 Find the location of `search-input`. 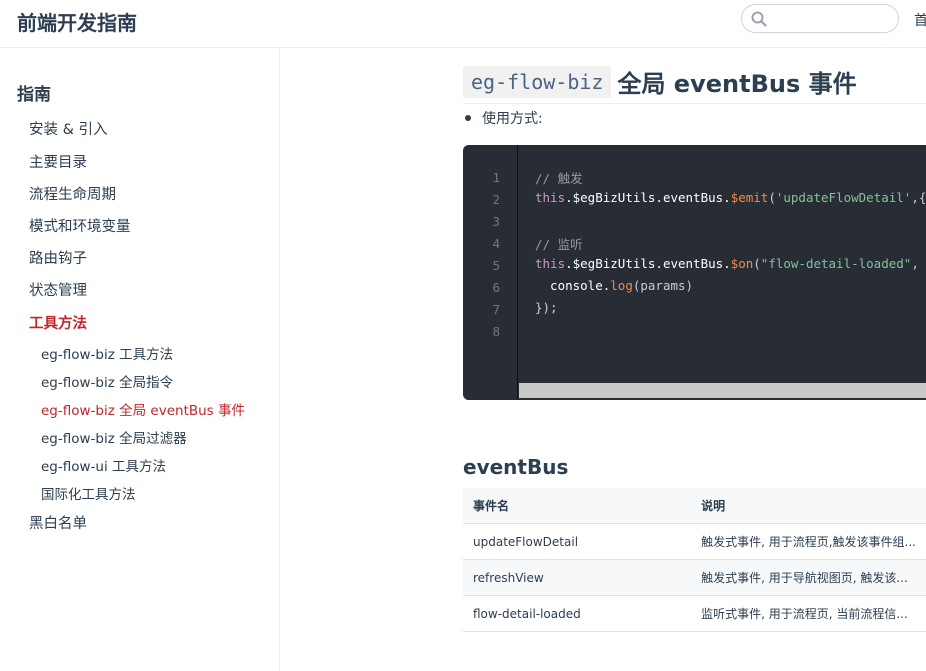

search-input is located at coordinates (820, 18).